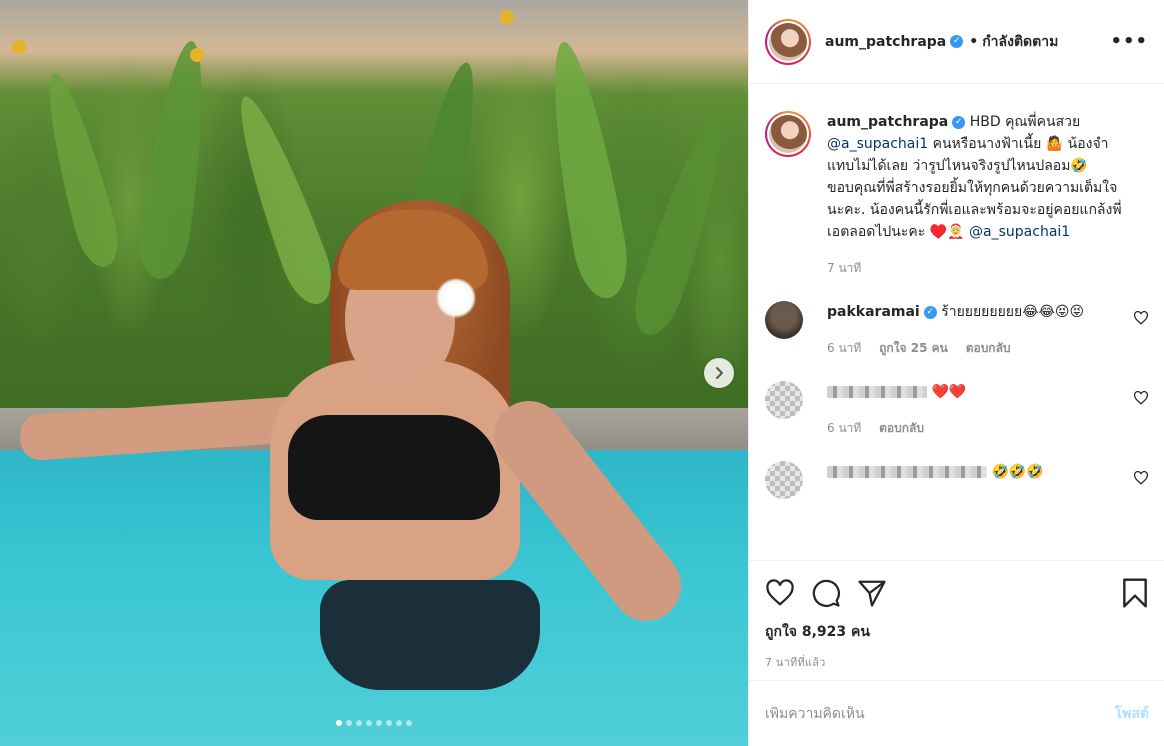  What do you see at coordinates (1020, 42) in the screenshot?
I see `following-button: กำลังติดตาม` at bounding box center [1020, 42].